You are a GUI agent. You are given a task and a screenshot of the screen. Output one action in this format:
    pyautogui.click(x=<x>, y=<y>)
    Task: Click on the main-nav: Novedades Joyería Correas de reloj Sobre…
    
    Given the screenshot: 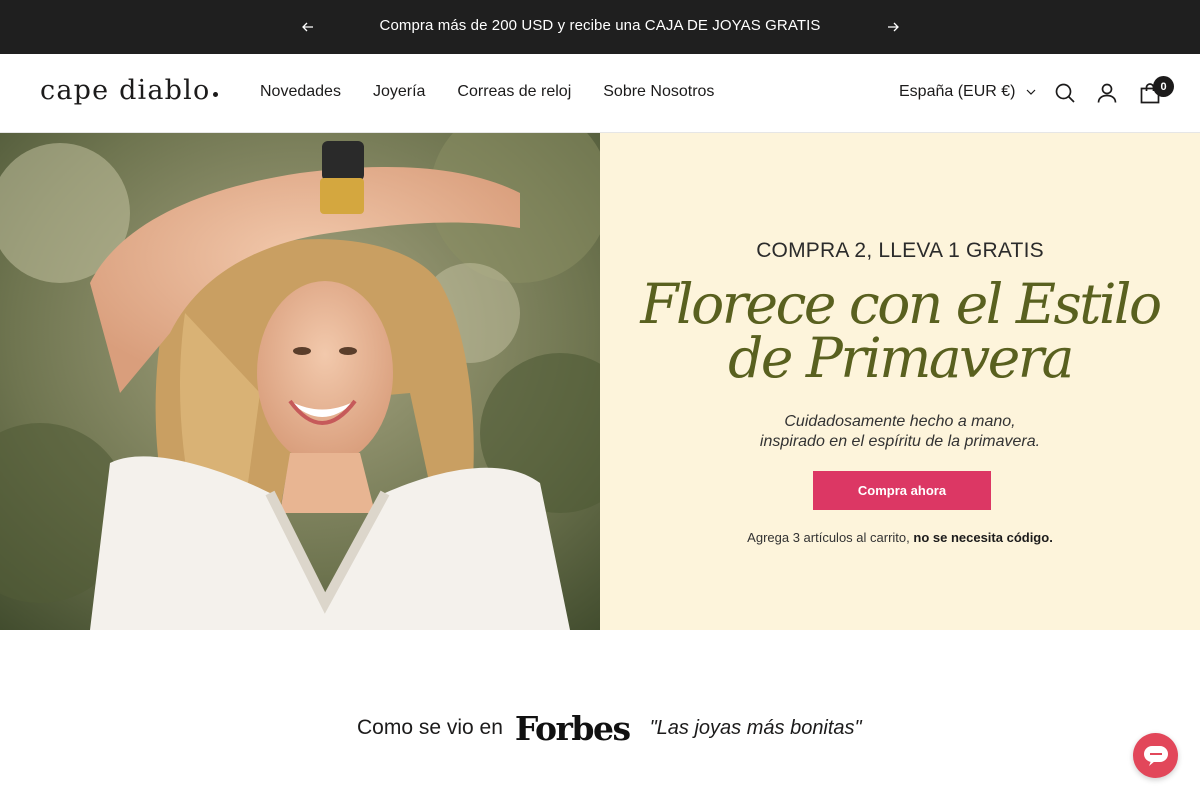 What is the action you would take?
    pyautogui.click(x=487, y=92)
    